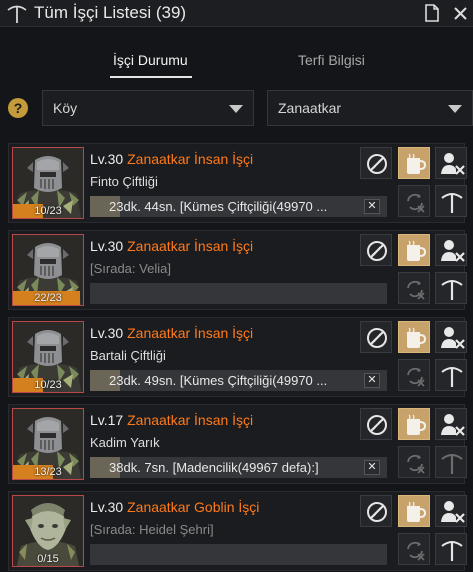 The height and width of the screenshot is (572, 473). I want to click on stamina-label: 0/15, so click(48, 559).